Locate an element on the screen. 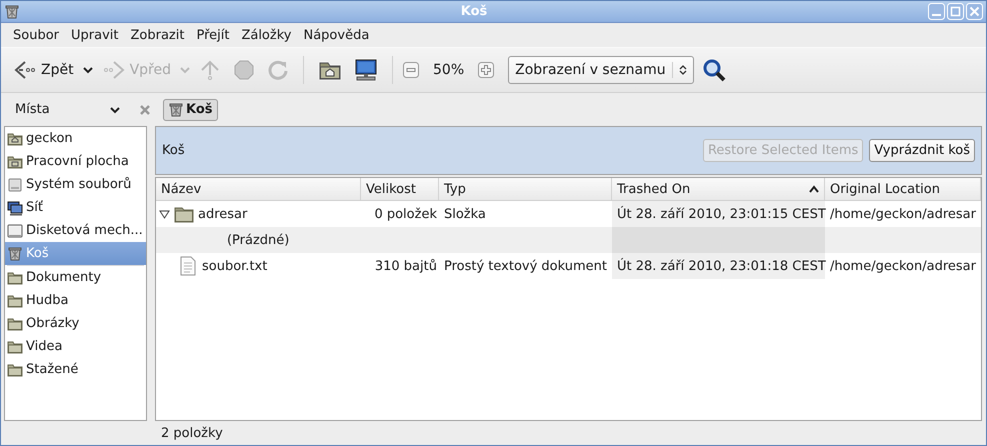 The height and width of the screenshot is (446, 987). sidebar-item: Videa is located at coordinates (75, 346).